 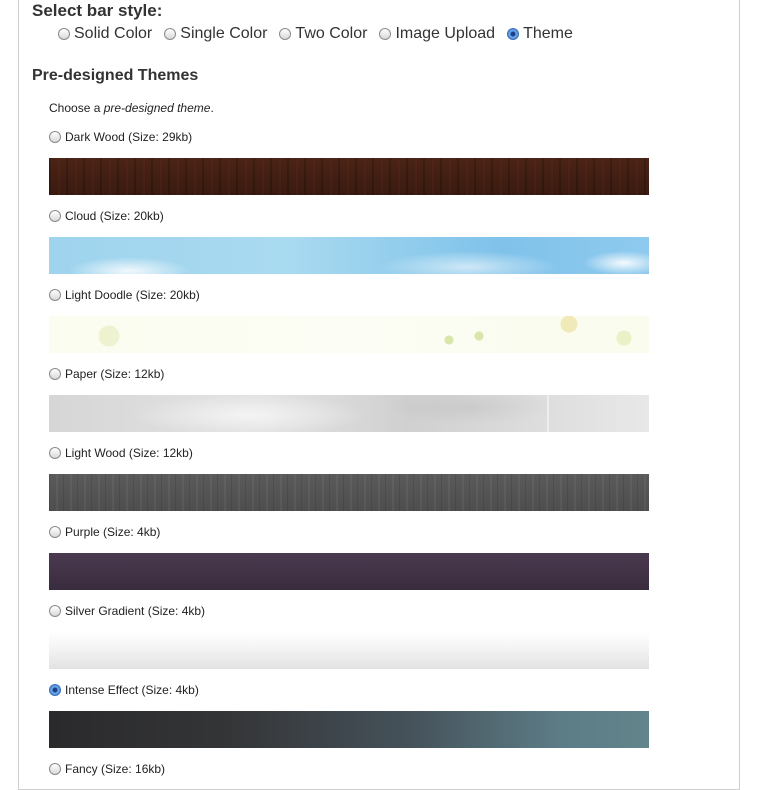 What do you see at coordinates (349, 255) in the screenshot?
I see `theme-preview-cloud` at bounding box center [349, 255].